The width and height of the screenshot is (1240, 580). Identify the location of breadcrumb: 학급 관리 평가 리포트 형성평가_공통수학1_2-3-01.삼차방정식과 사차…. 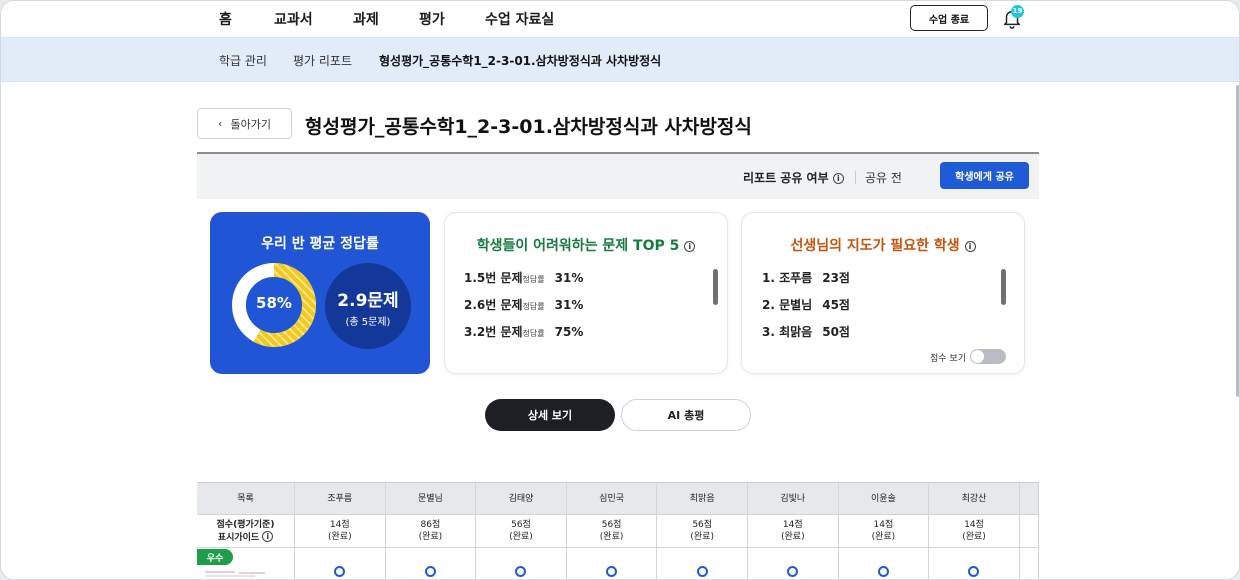
(620, 59).